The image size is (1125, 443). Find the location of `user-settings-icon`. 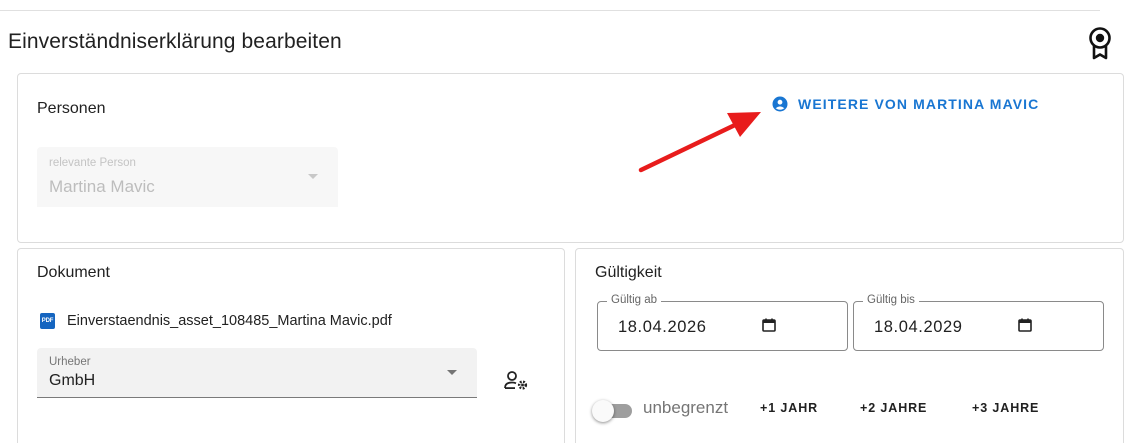

user-settings-icon is located at coordinates (517, 381).